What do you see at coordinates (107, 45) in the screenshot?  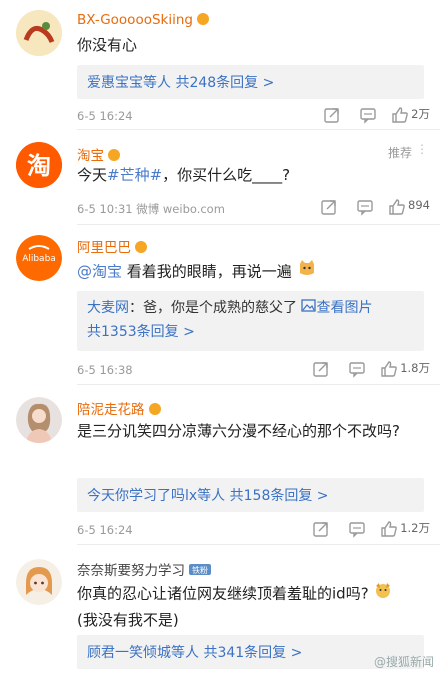 I see `comment-text: 你没有心` at bounding box center [107, 45].